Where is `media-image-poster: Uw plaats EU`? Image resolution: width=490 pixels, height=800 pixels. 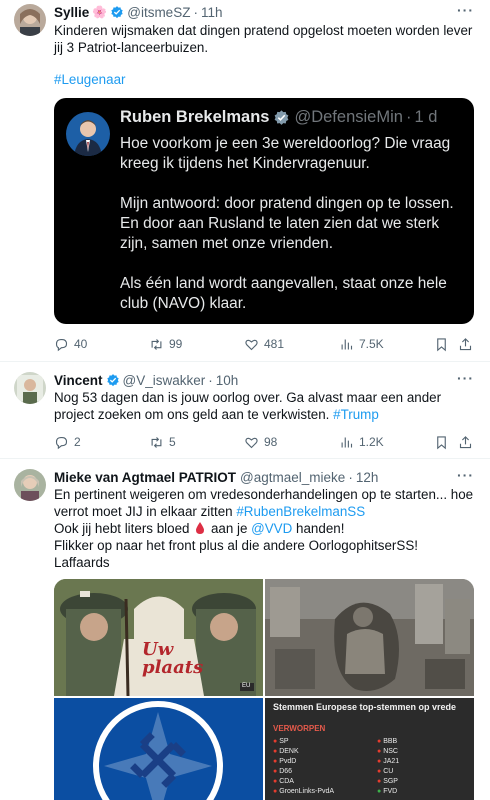 media-image-poster: Uw plaats EU is located at coordinates (158, 637).